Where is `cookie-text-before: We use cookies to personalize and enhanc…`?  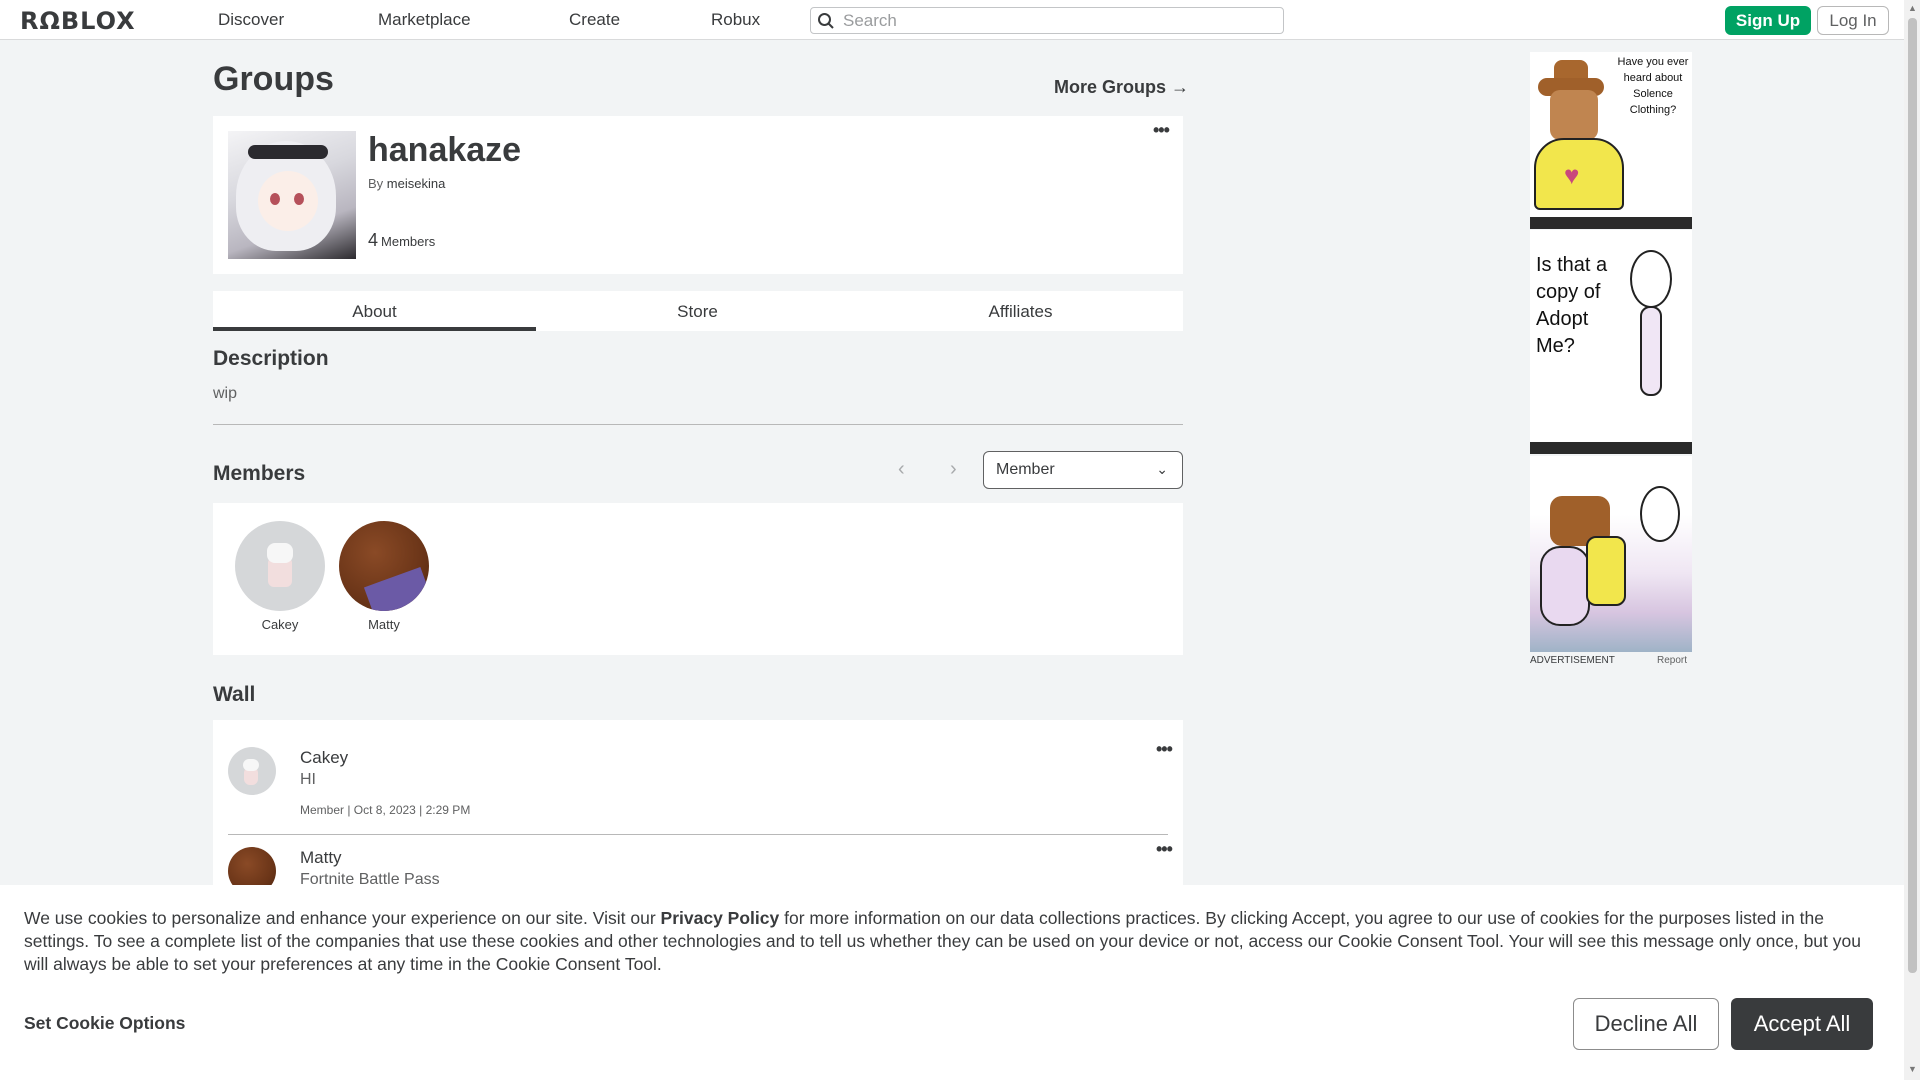 cookie-text-before: We use cookies to personalize and enhanc… is located at coordinates (342, 918).